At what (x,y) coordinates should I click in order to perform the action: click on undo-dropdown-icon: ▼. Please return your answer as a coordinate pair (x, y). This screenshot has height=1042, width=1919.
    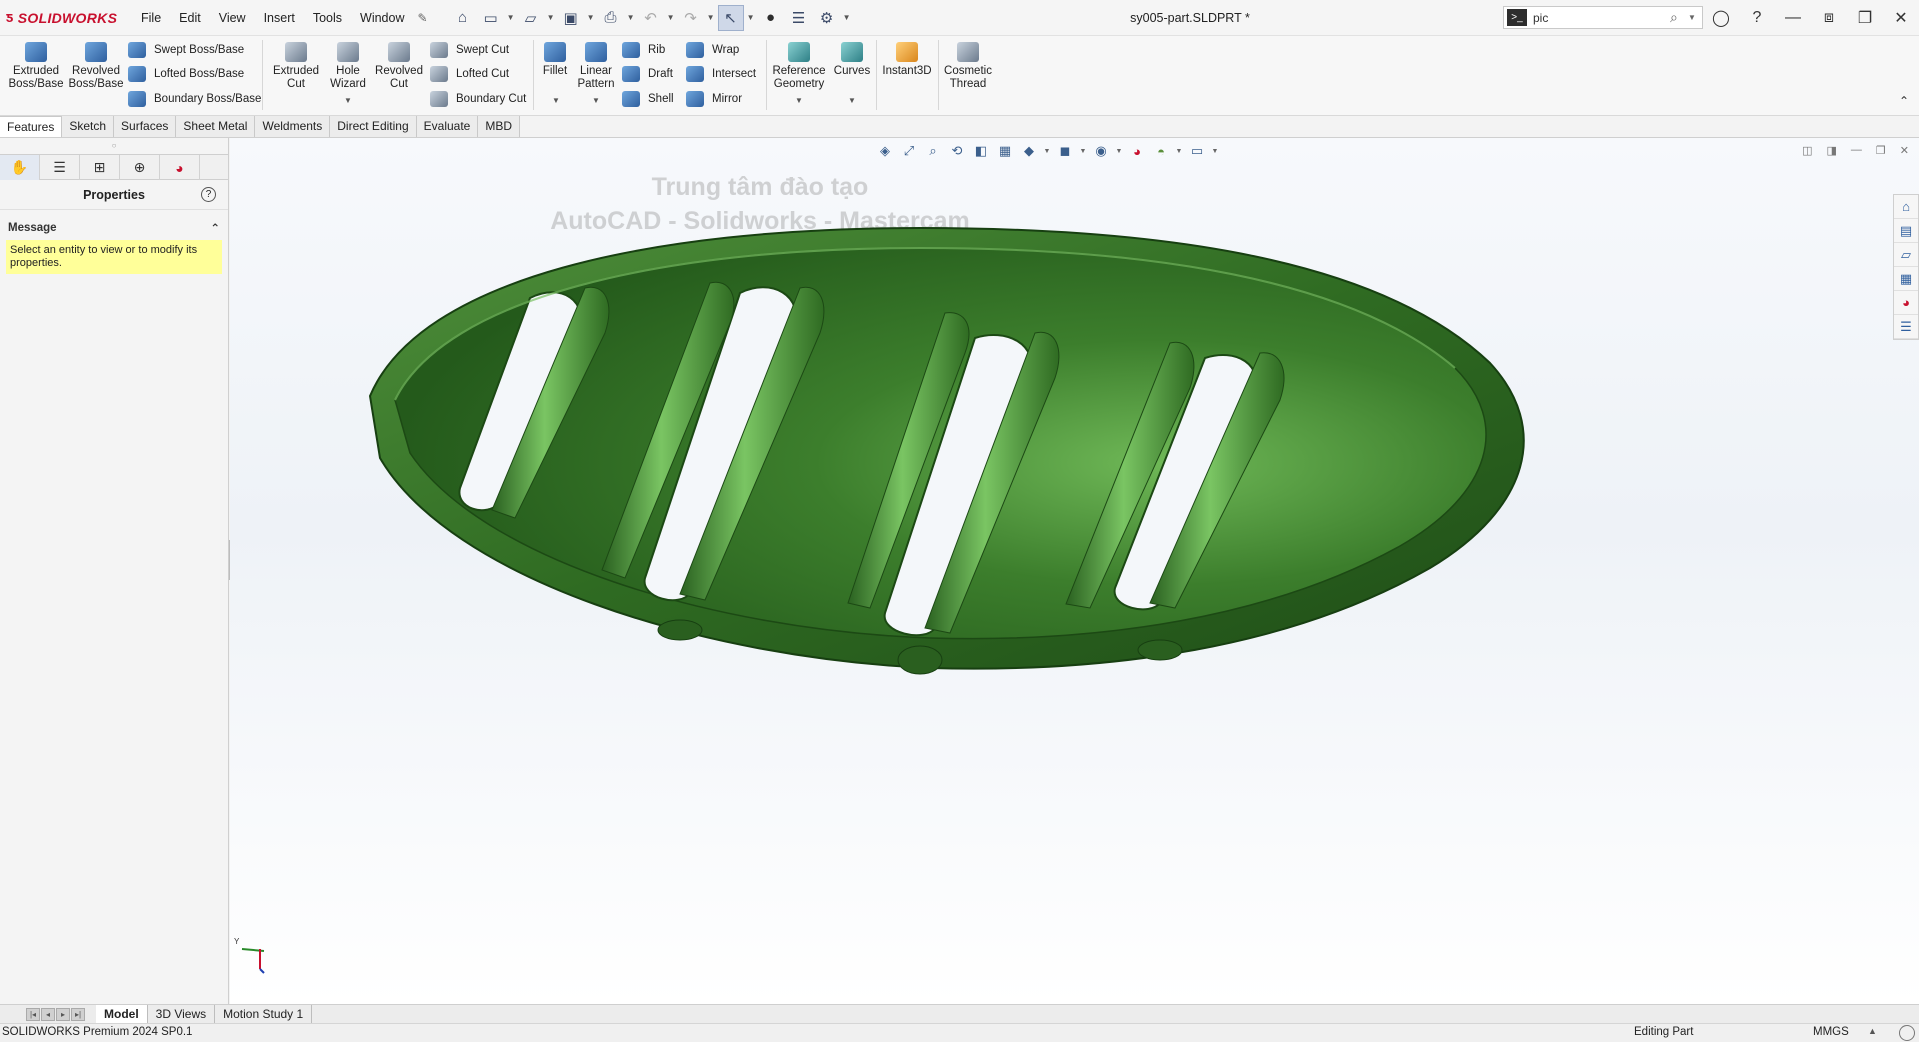
    Looking at the image, I should click on (671, 17).